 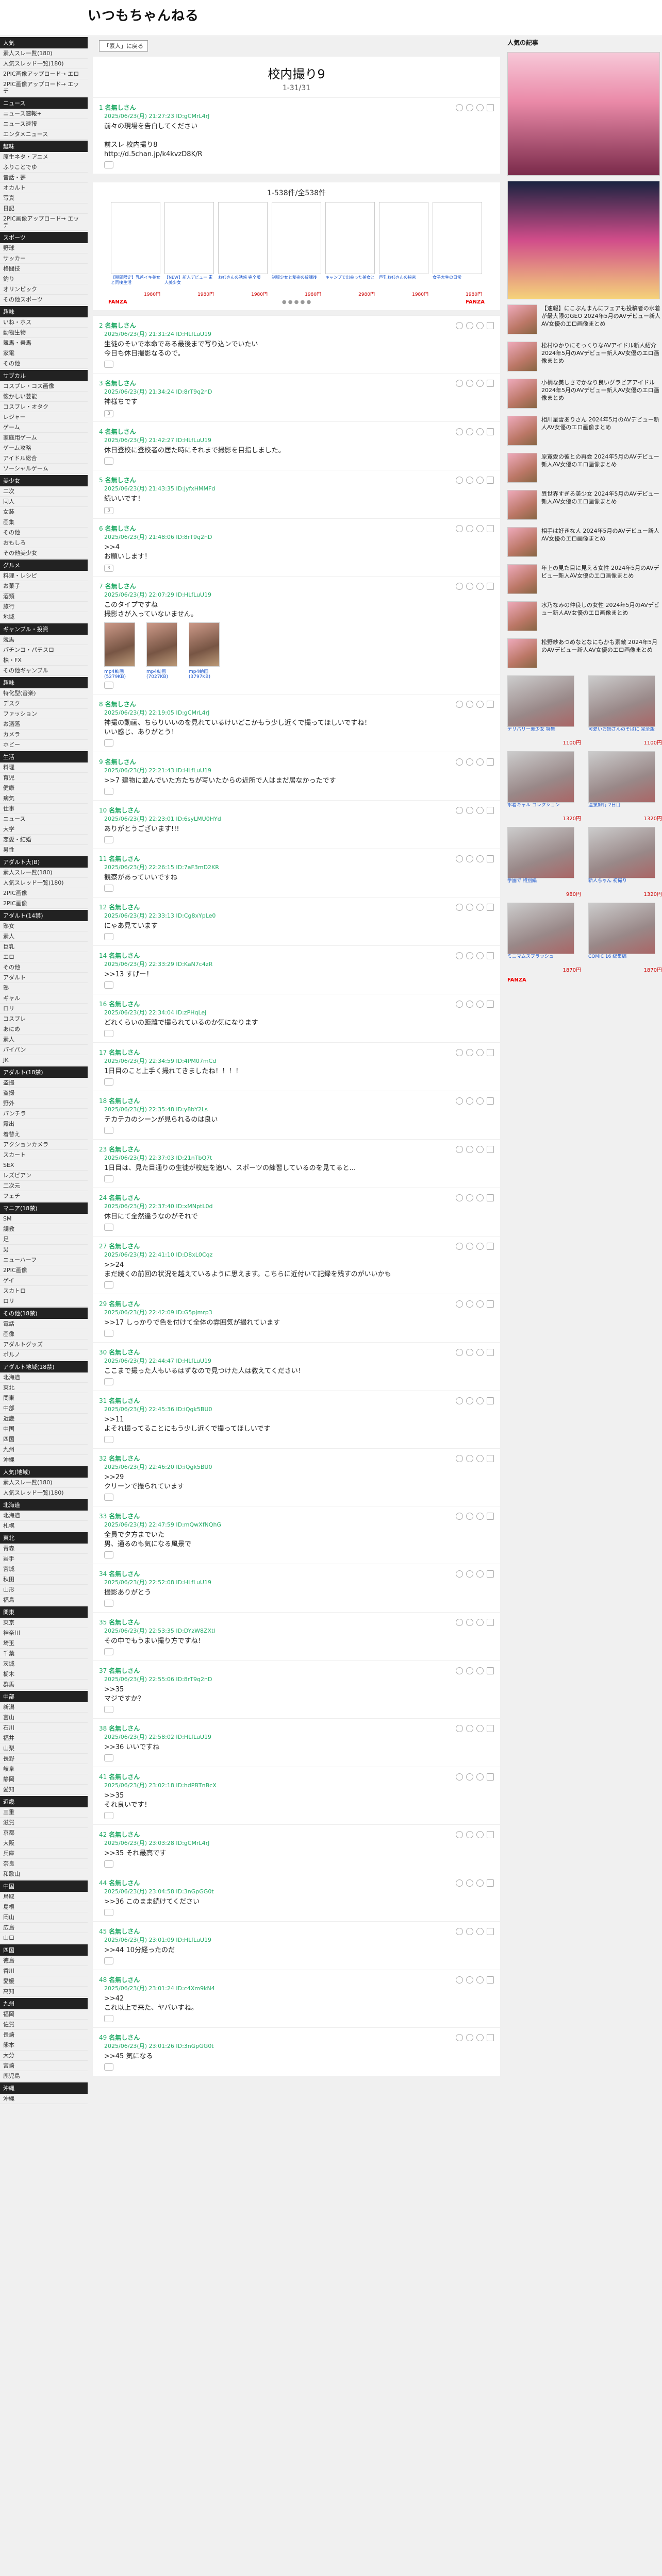 What do you see at coordinates (458, 283) in the screenshot?
I see `ad-title: 女子大生の日常` at bounding box center [458, 283].